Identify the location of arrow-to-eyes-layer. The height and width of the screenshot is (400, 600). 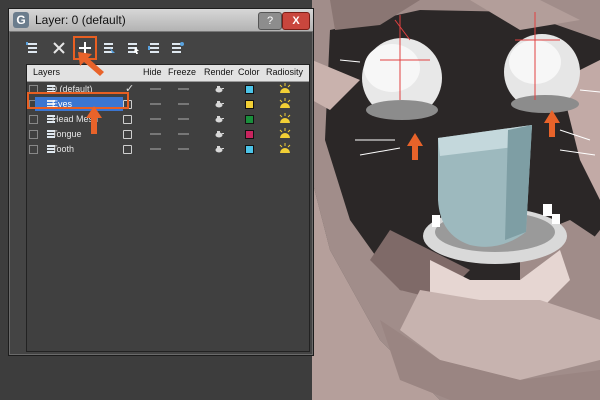
(94, 120).